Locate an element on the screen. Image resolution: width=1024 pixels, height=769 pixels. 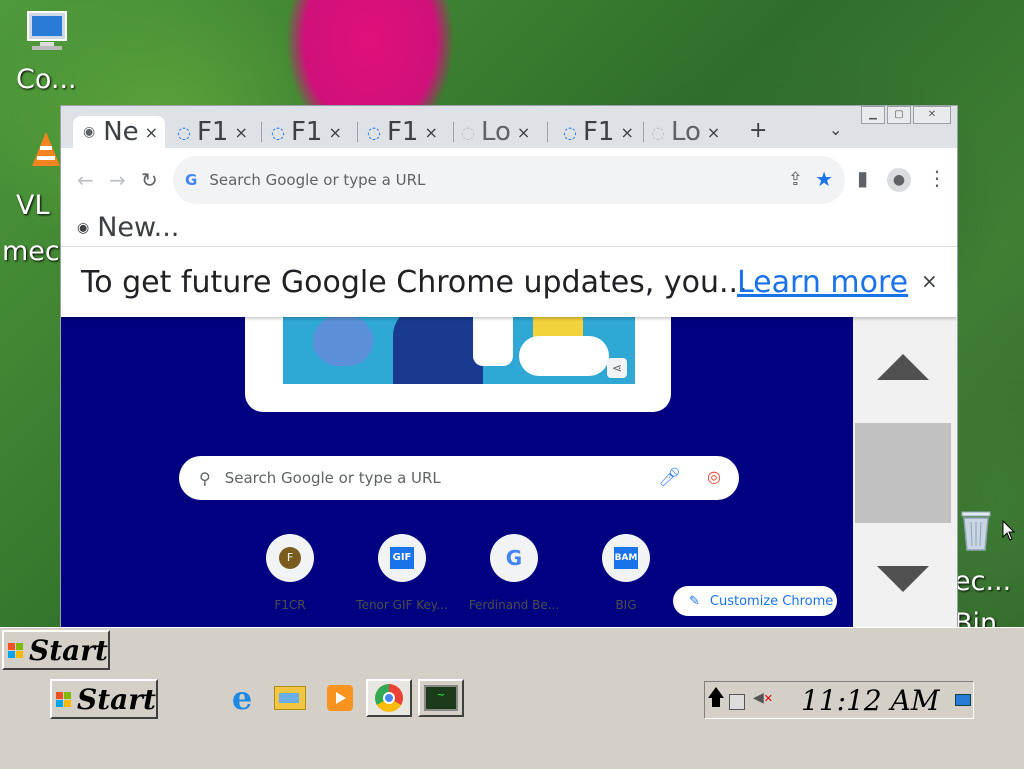
shortcut-favicon-icon: GIF is located at coordinates (402, 558).